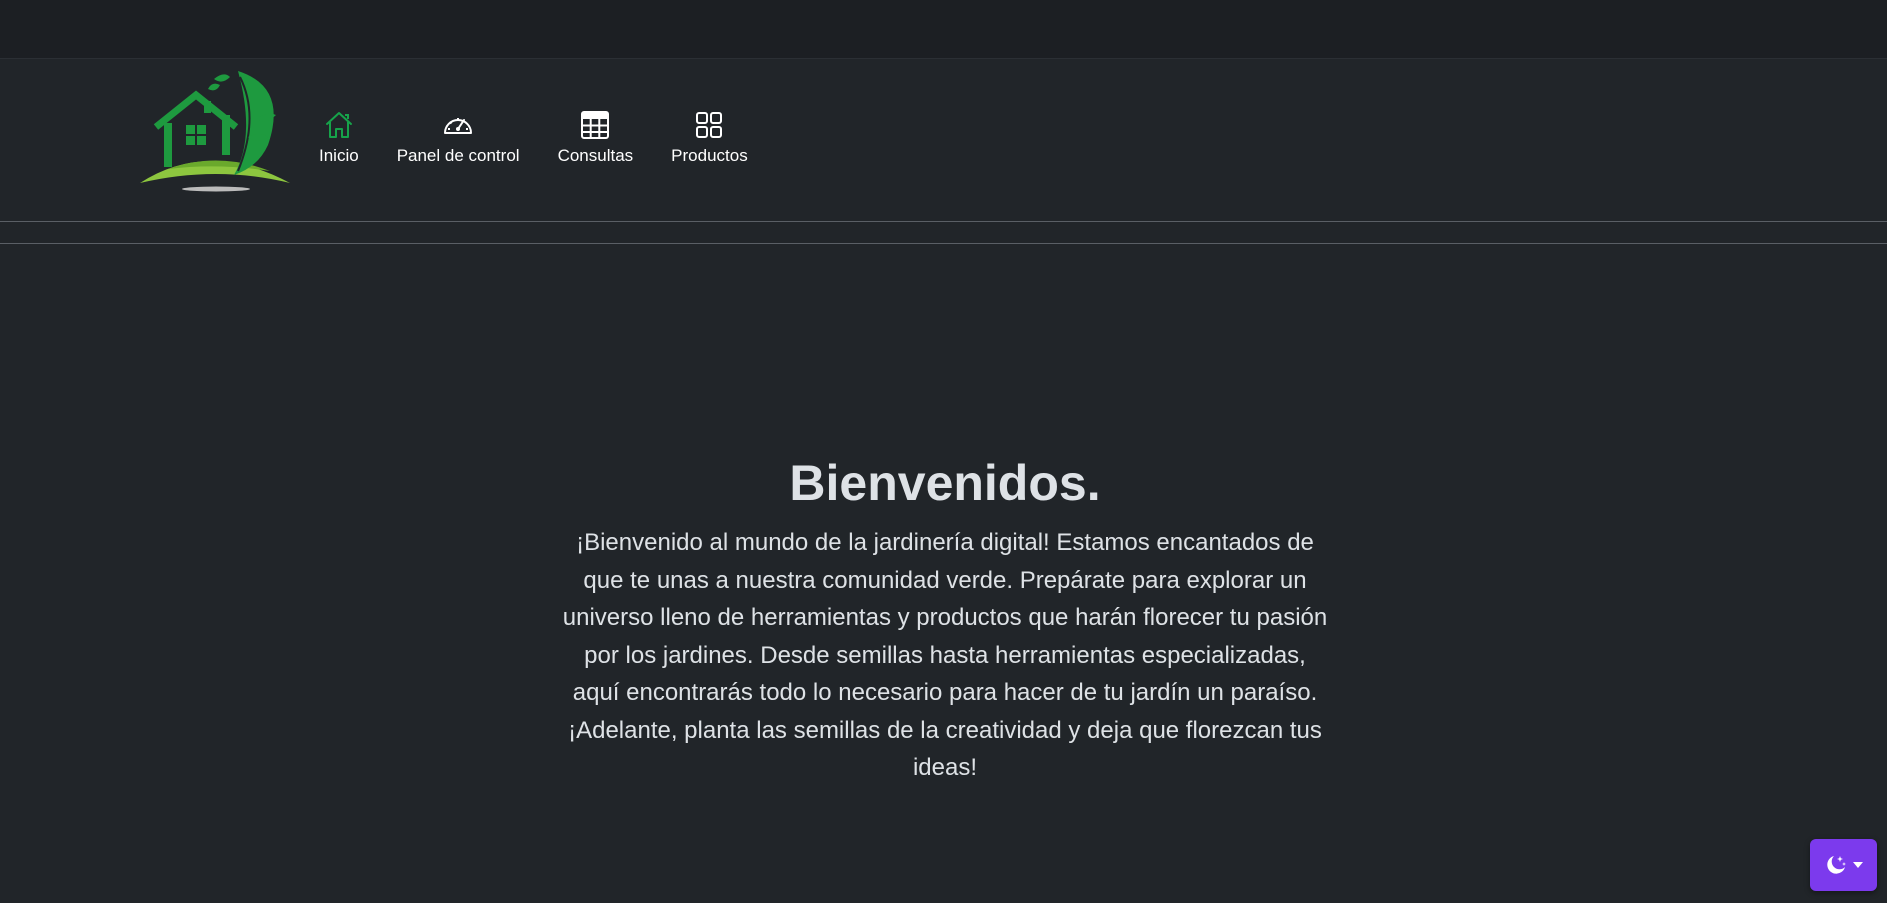  I want to click on moon-stars-icon, so click(1836, 865).